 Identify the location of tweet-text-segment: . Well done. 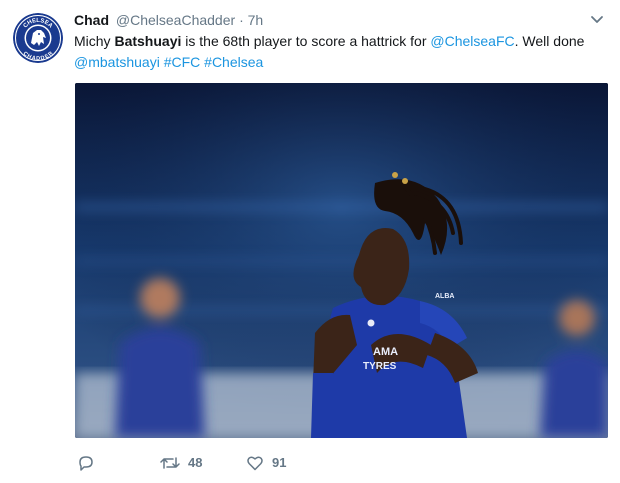
(549, 41).